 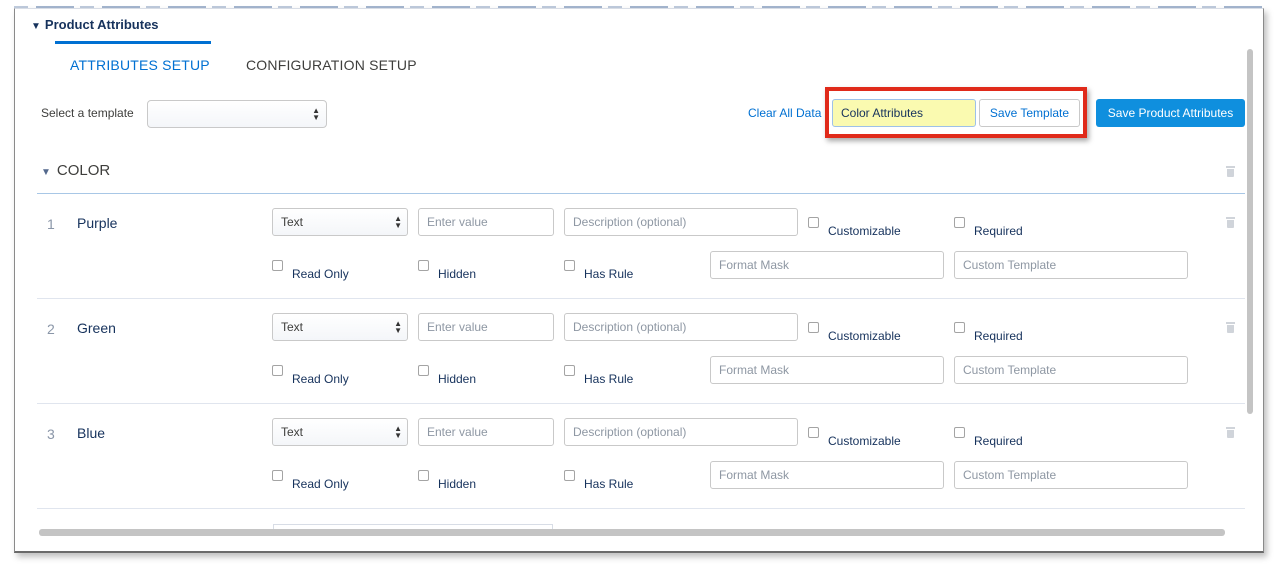 What do you see at coordinates (784, 113) in the screenshot?
I see `clear-all-data-link: Clear All Data` at bounding box center [784, 113].